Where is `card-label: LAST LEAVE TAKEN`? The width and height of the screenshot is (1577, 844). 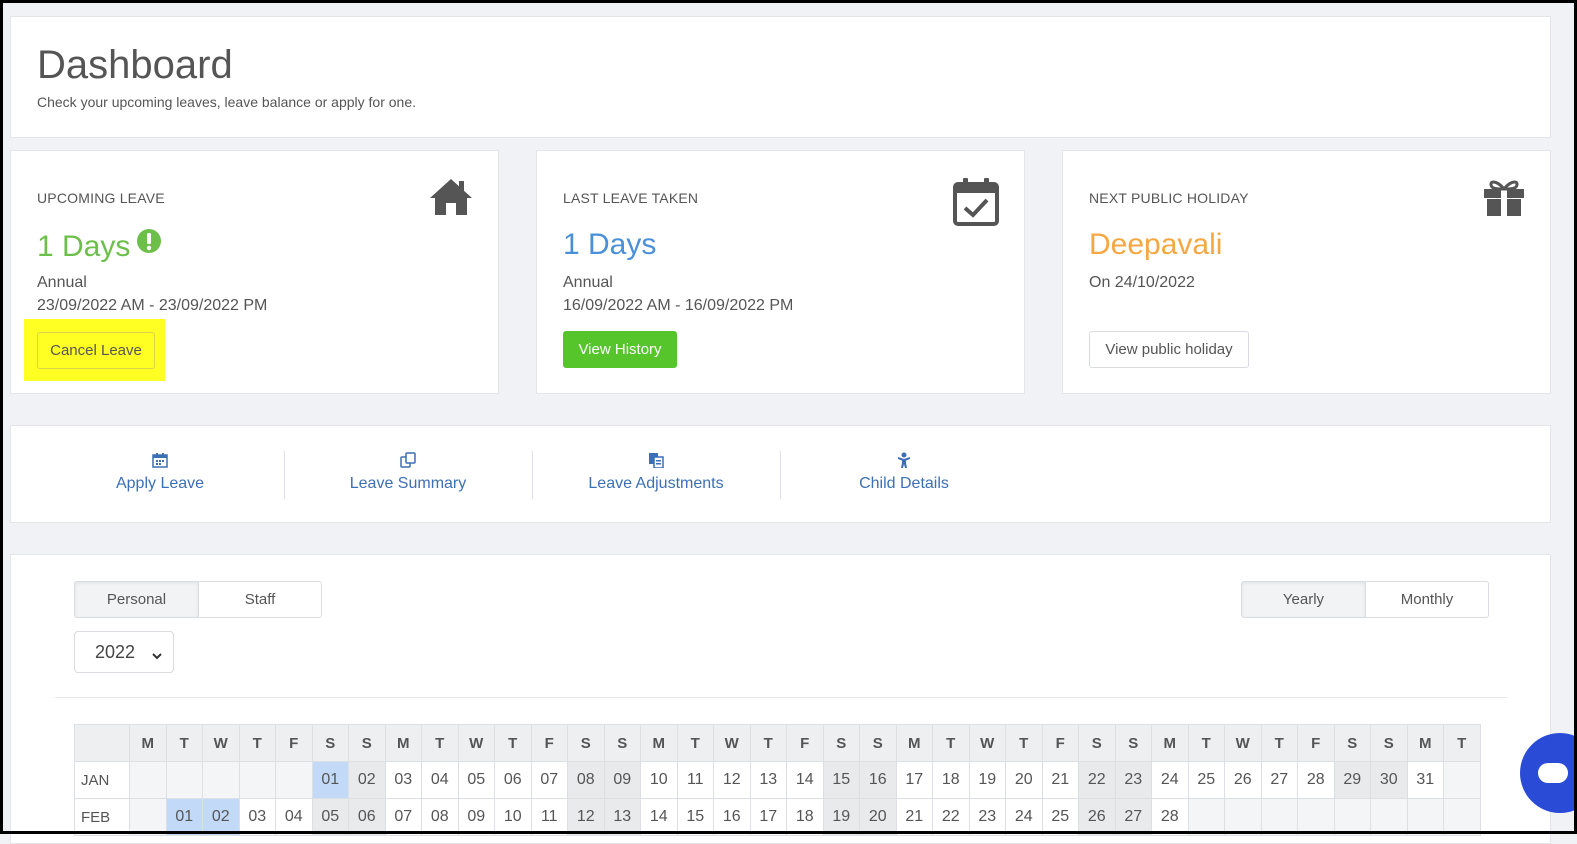
card-label: LAST LEAVE TAKEN is located at coordinates (631, 198).